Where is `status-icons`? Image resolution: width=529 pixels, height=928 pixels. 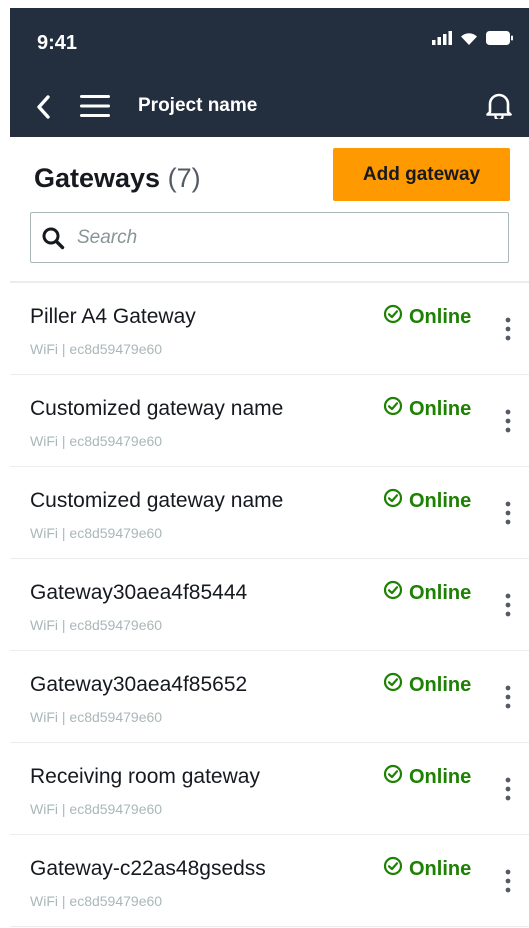 status-icons is located at coordinates (472, 40).